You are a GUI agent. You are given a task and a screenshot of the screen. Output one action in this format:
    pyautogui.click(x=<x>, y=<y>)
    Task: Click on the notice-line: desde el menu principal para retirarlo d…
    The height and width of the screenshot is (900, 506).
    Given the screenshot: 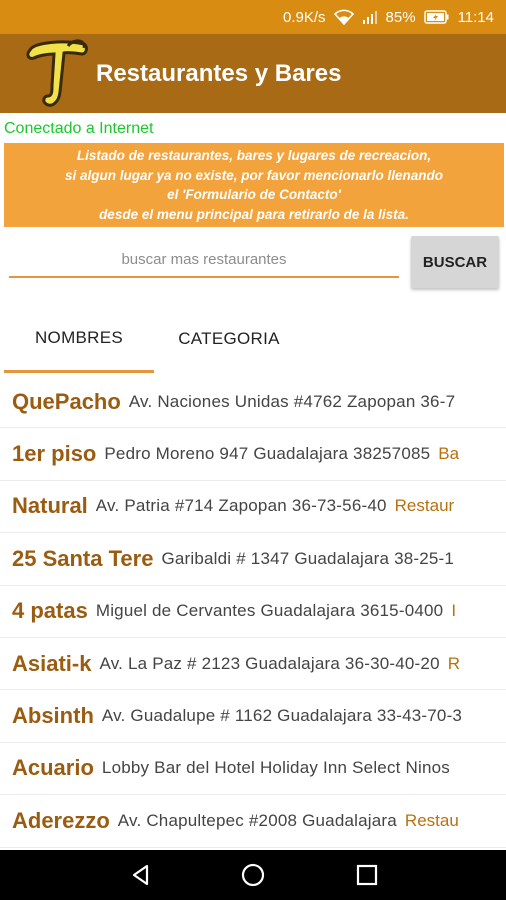 What is the action you would take?
    pyautogui.click(x=254, y=214)
    